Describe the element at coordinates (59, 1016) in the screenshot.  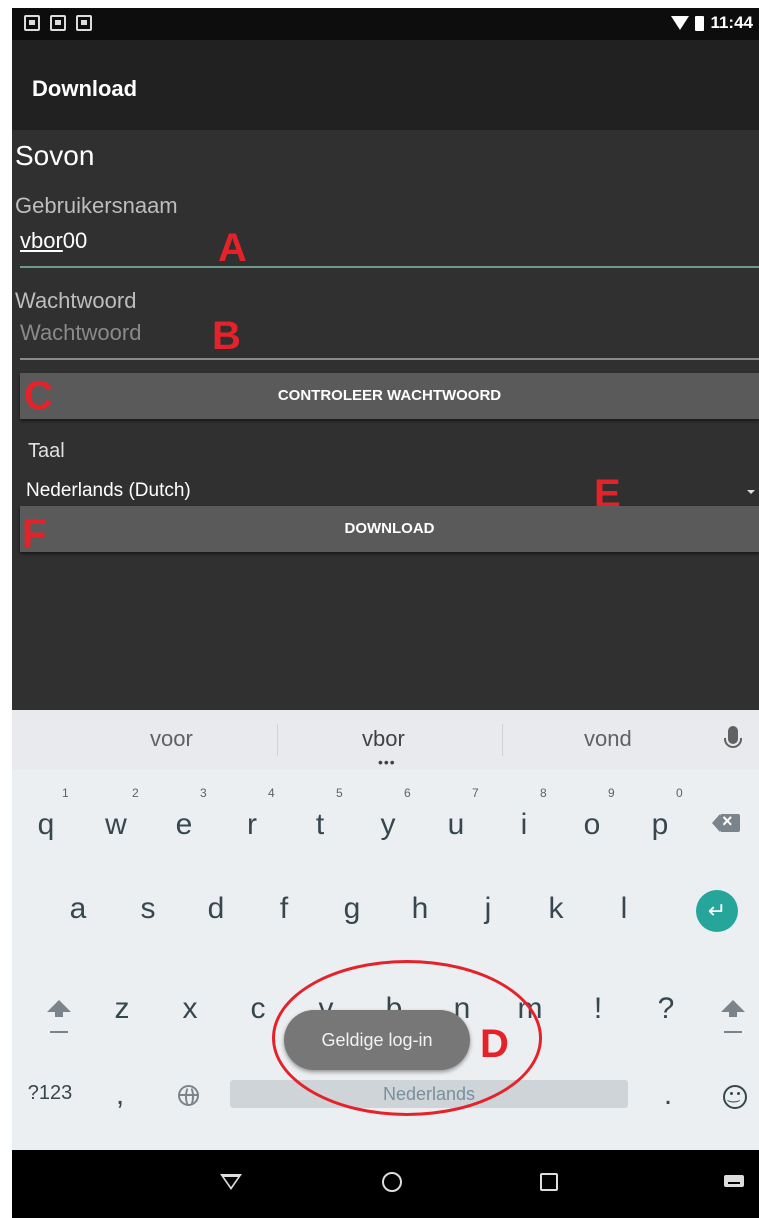
I see `shift-left-icon` at that location.